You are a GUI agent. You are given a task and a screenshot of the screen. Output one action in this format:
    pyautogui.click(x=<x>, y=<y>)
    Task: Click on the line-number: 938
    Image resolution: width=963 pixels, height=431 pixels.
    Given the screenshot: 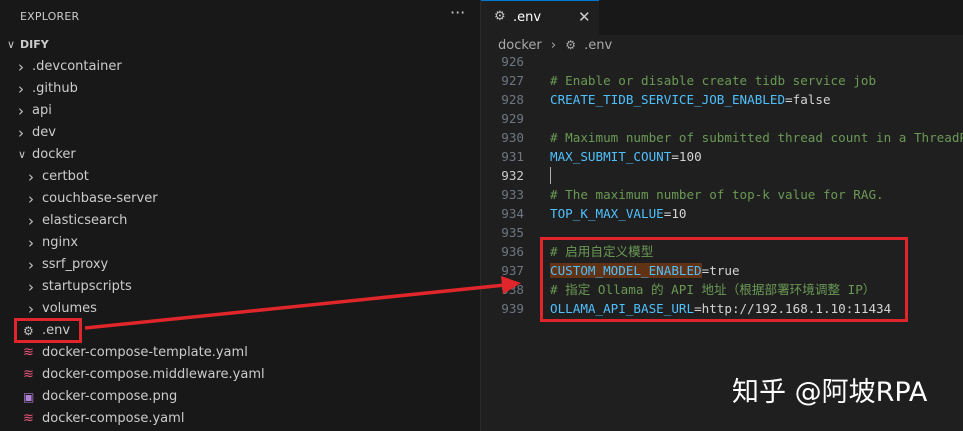 What is the action you would take?
    pyautogui.click(x=512, y=289)
    